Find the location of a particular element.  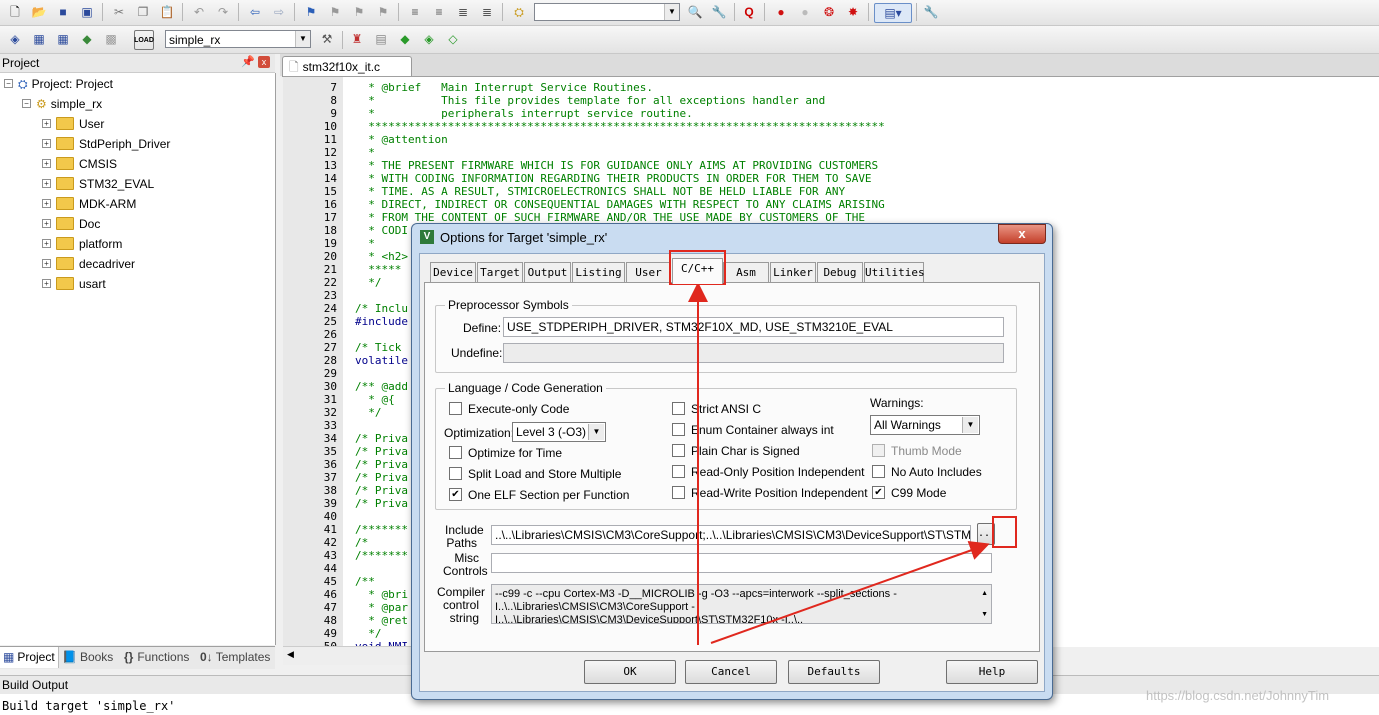

annotation-arrow-right is located at coordinates (850, 592).